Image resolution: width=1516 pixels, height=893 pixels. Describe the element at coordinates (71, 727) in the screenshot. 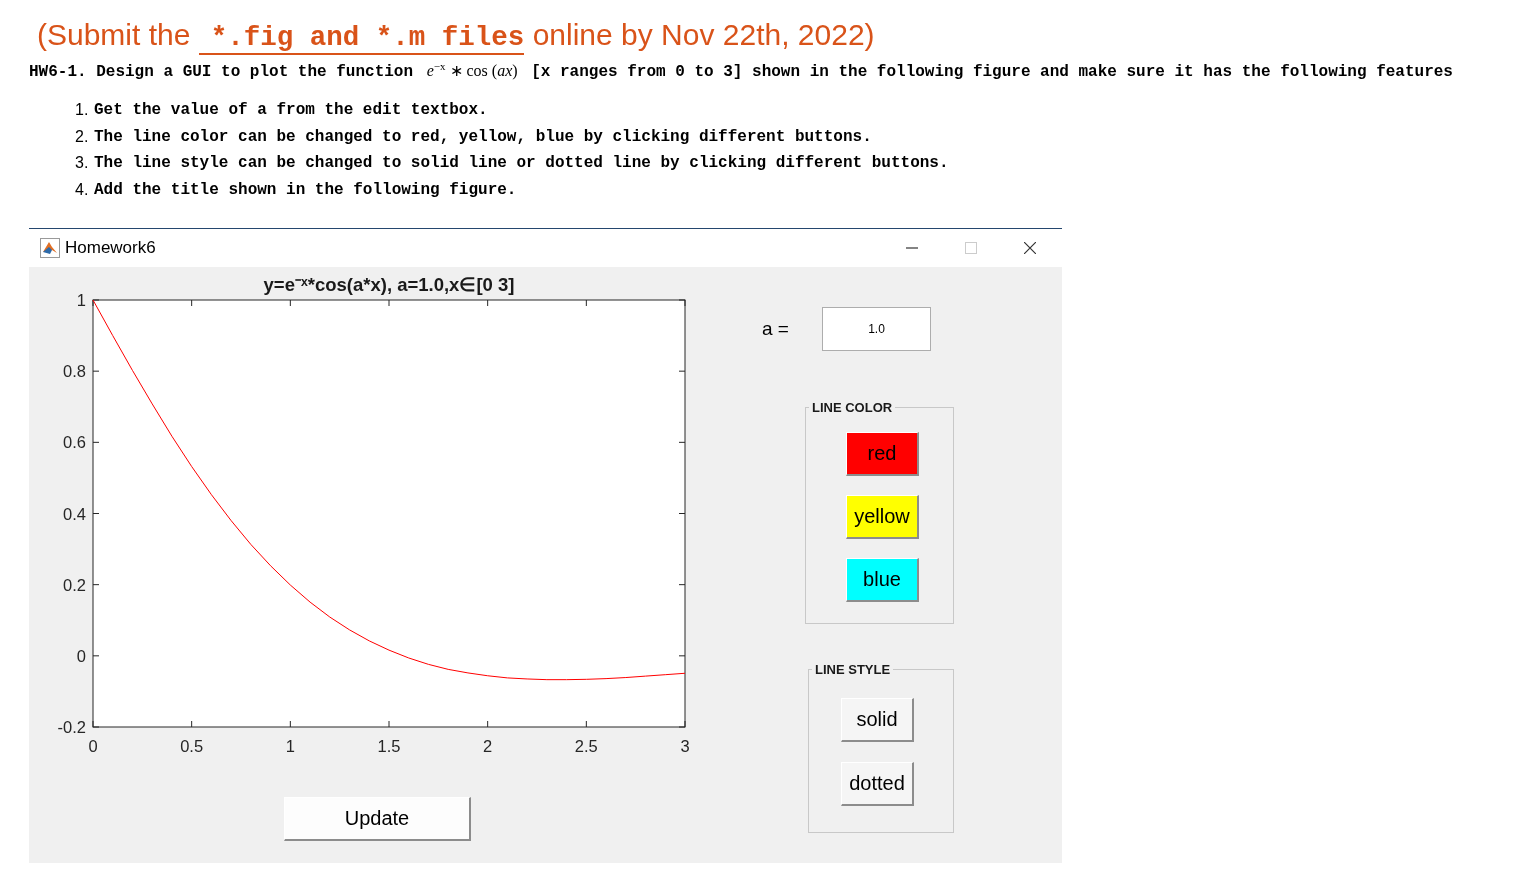

I see `tick-label: -0.2` at that location.